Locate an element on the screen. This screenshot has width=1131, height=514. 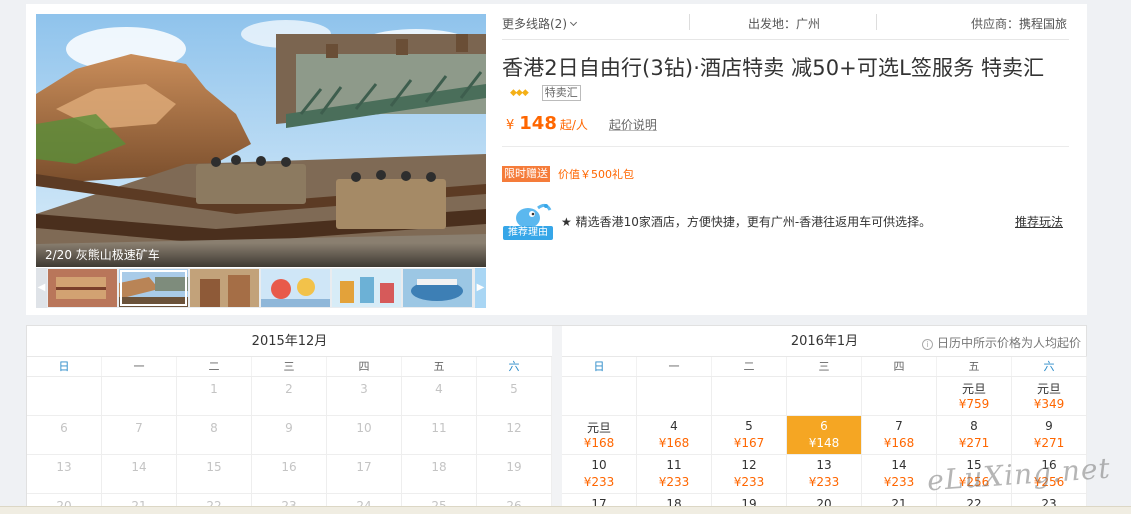
calendar-day-cell: 6 is located at coordinates (64, 435).